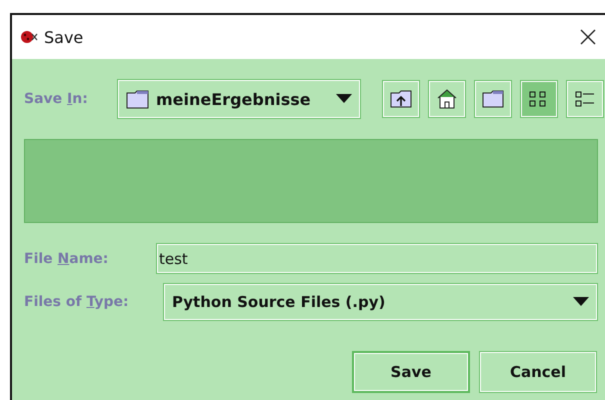 The image size is (605, 400). I want to click on up-folder-button, so click(401, 99).